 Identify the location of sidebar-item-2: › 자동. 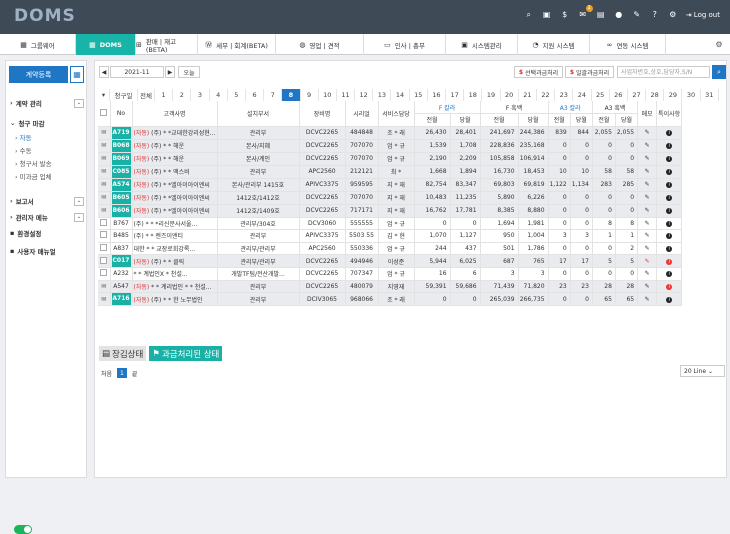
(23, 137).